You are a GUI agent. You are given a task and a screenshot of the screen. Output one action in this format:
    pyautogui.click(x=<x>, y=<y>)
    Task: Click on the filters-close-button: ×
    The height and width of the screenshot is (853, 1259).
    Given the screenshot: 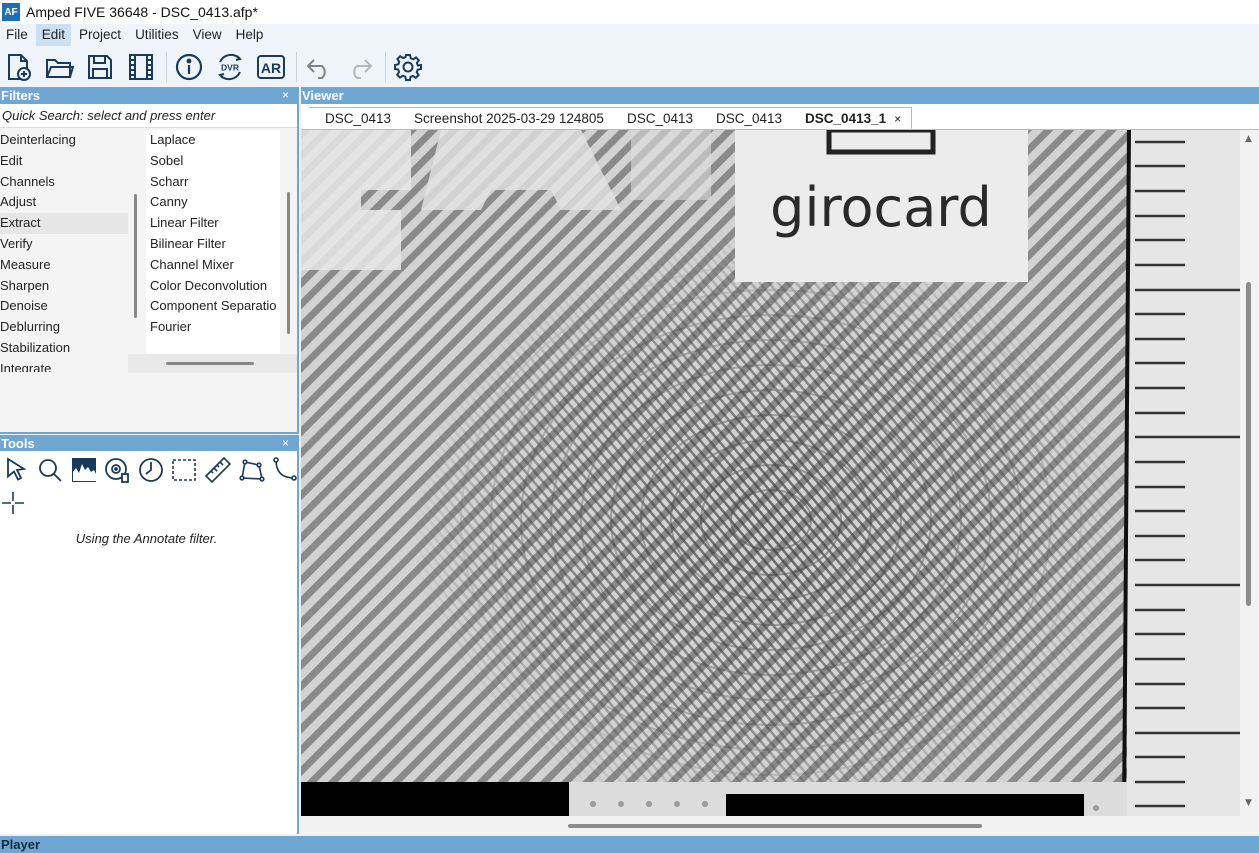 What is the action you would take?
    pyautogui.click(x=285, y=95)
    